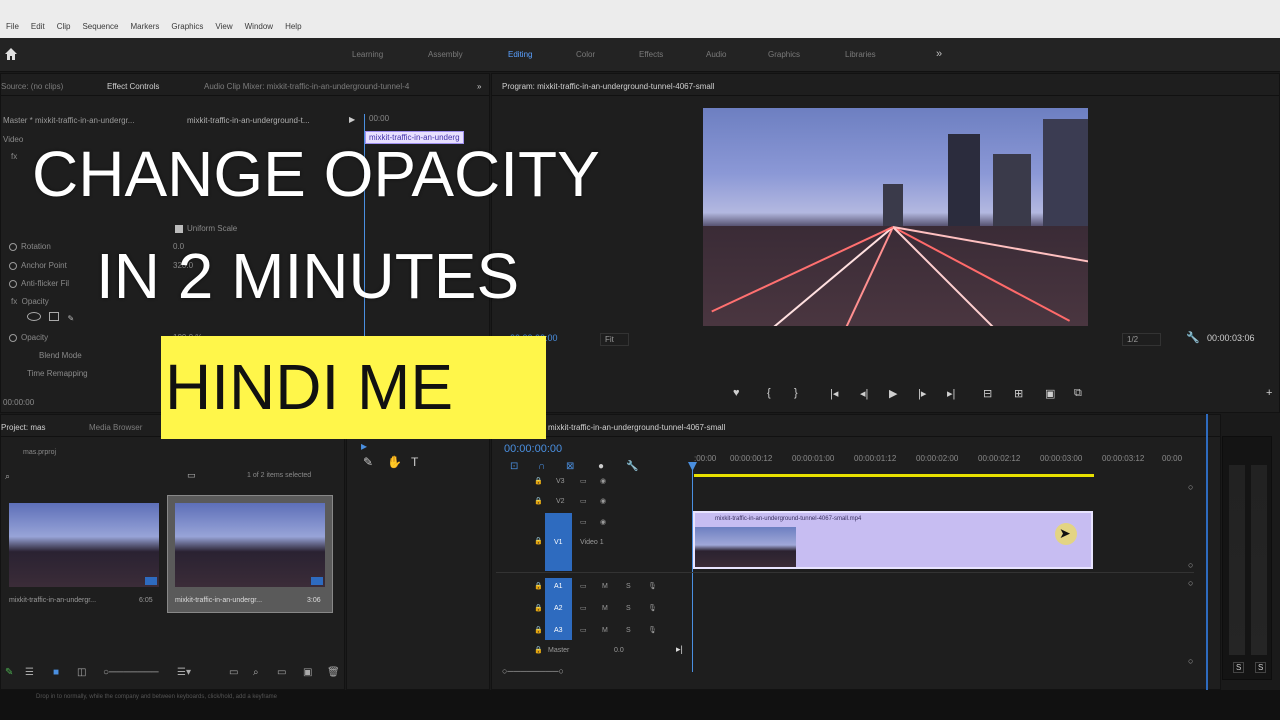 This screenshot has width=1280, height=720. I want to click on rotation-stopwatch-icon, so click(13, 246).